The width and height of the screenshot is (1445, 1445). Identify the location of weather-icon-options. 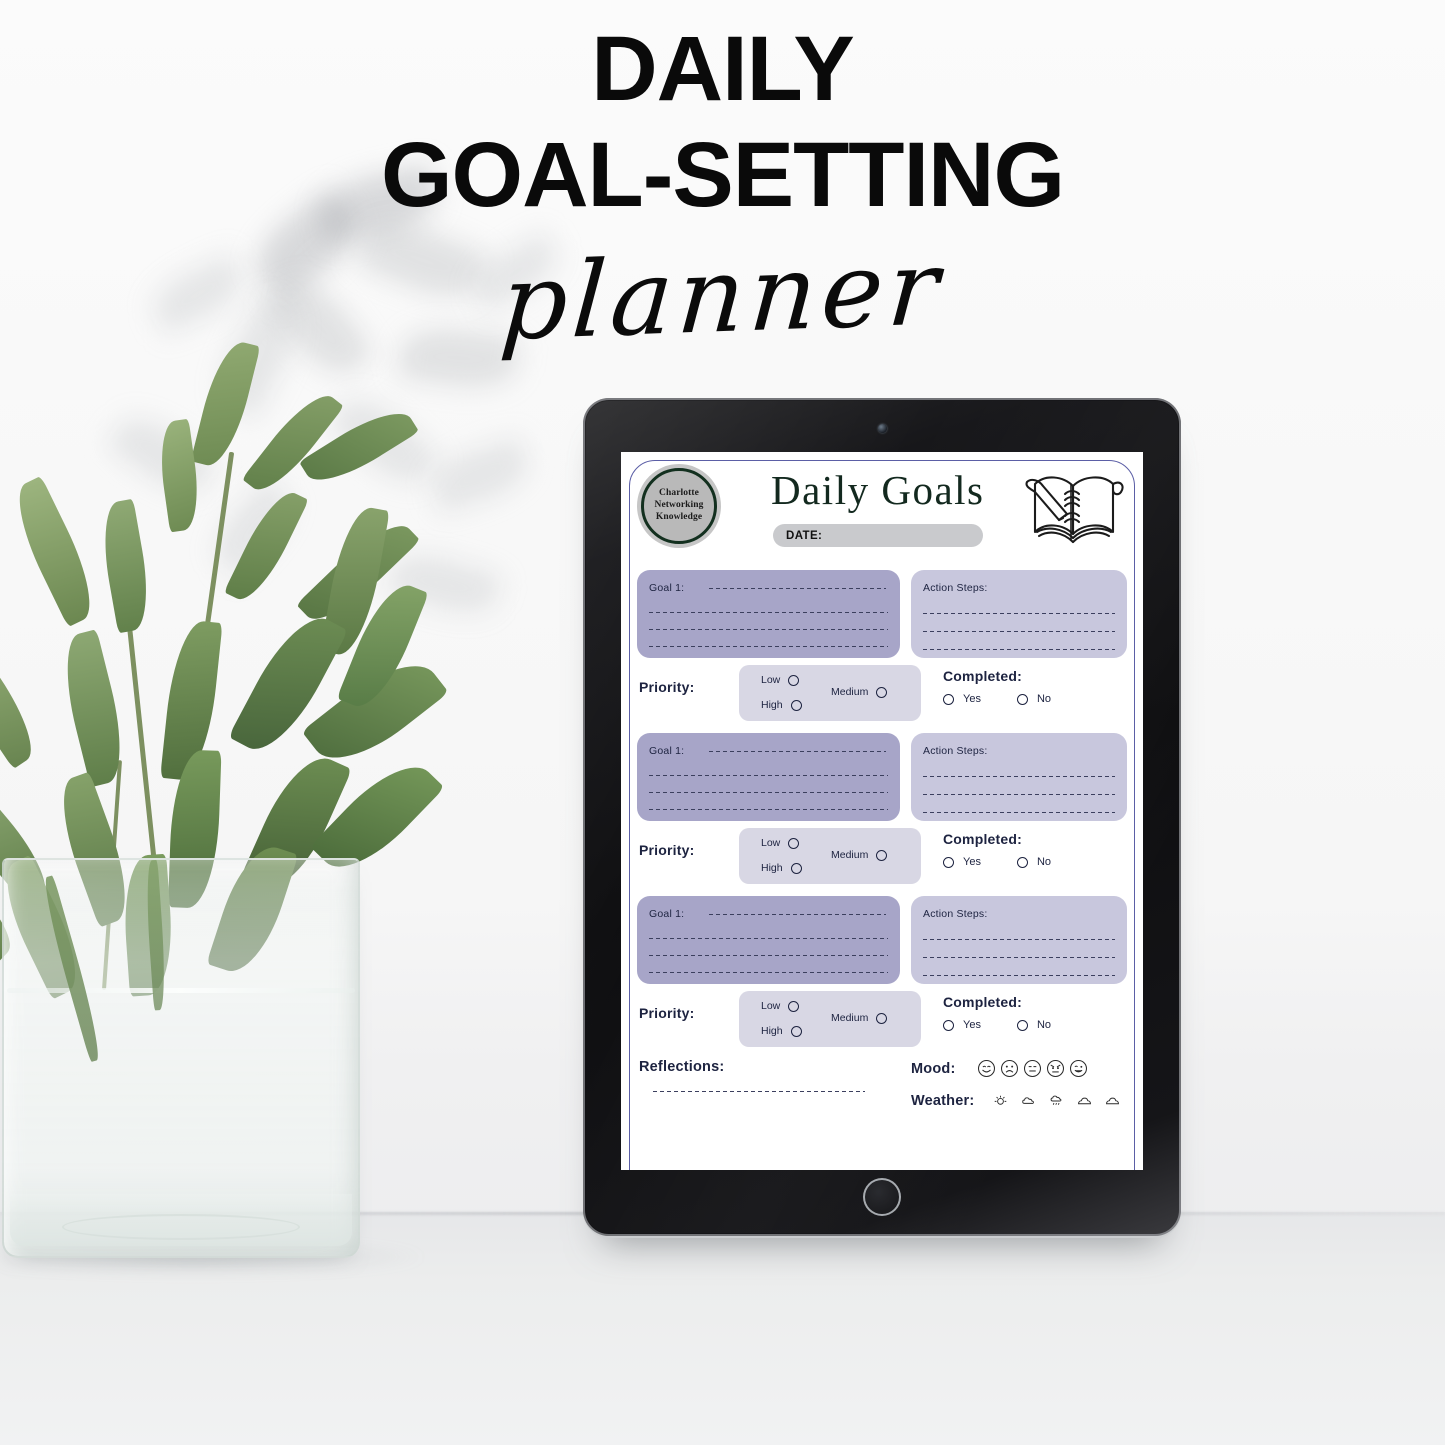
(1056, 1100).